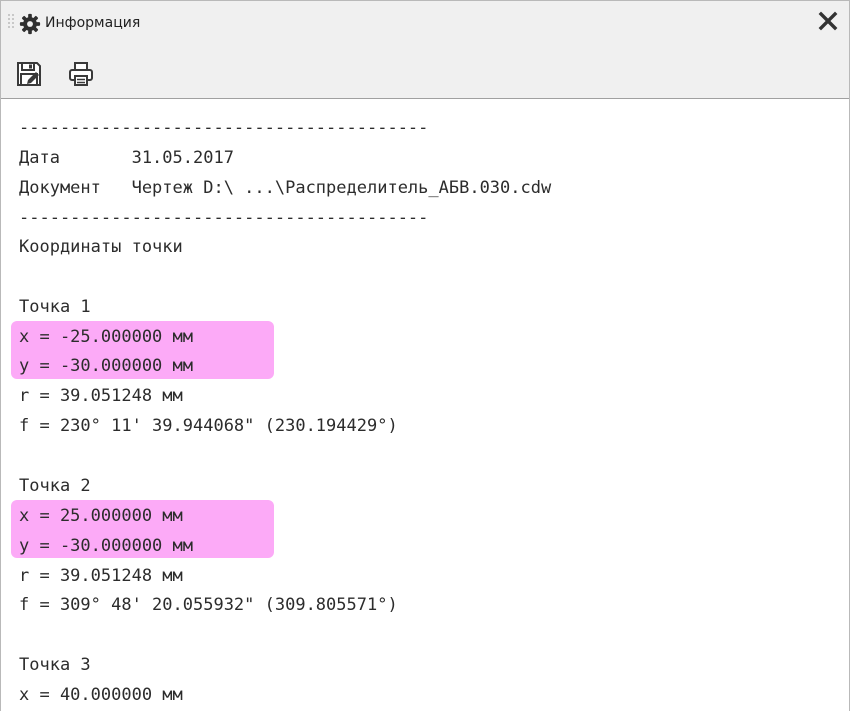  What do you see at coordinates (101, 247) in the screenshot?
I see `section-title: Координаты точки` at bounding box center [101, 247].